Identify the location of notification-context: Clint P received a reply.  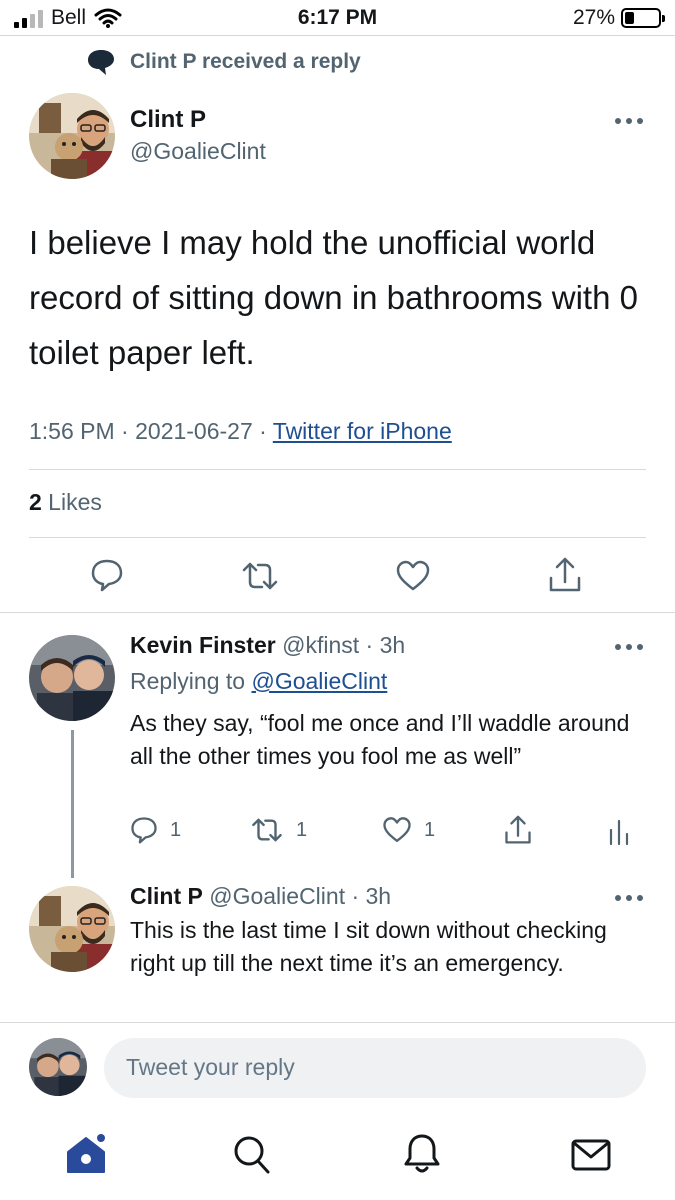
(223, 62).